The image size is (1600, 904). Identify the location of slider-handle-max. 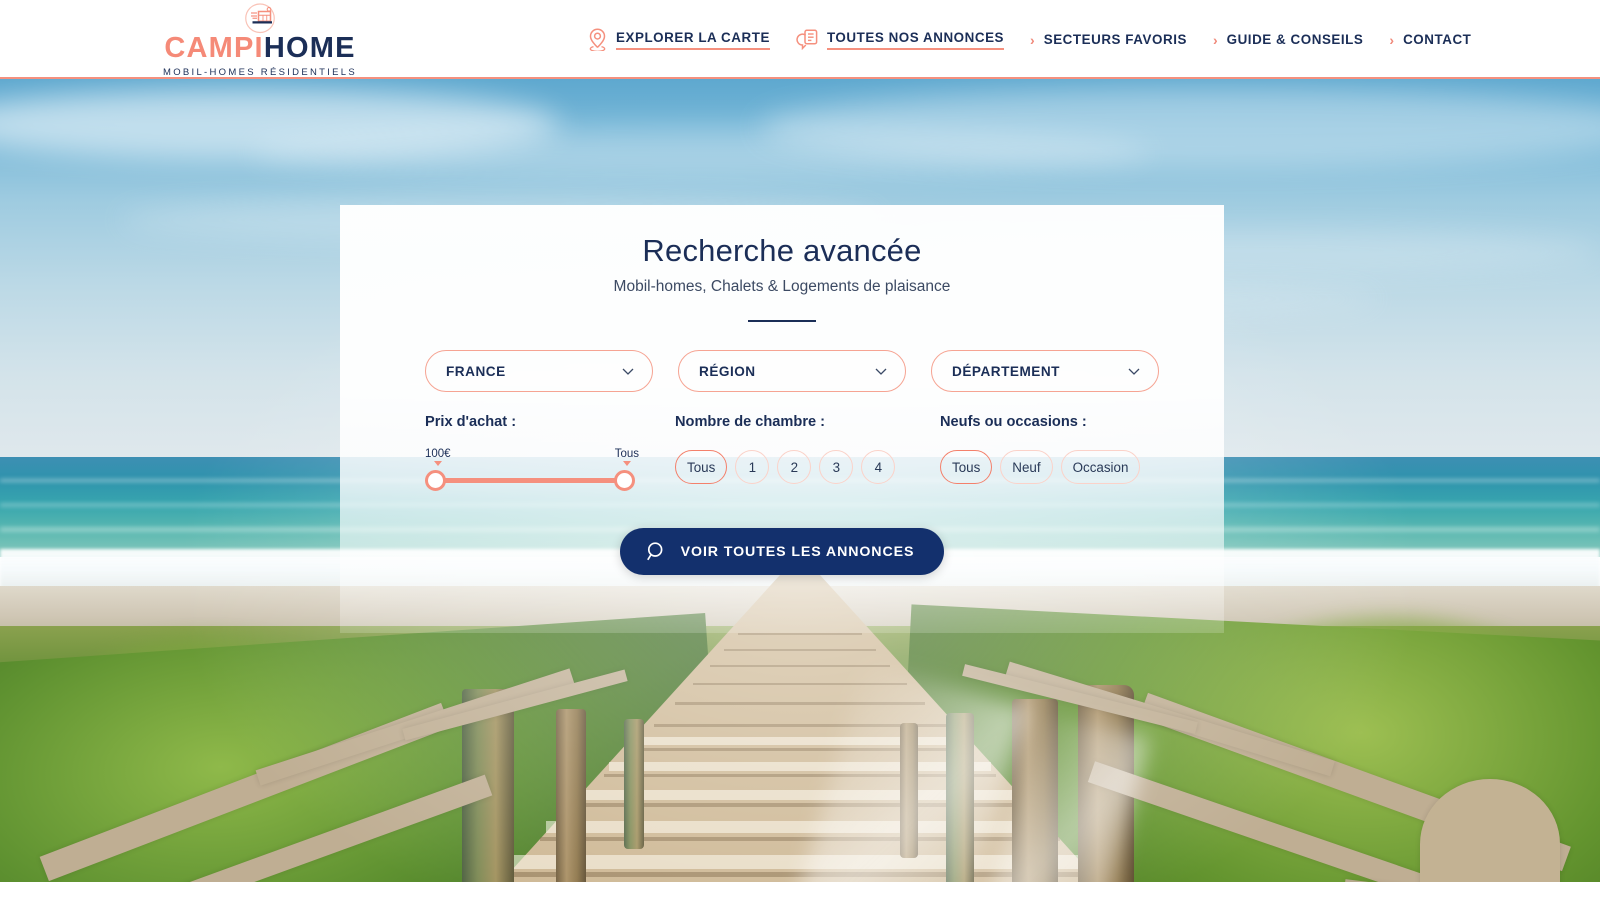
(624, 480).